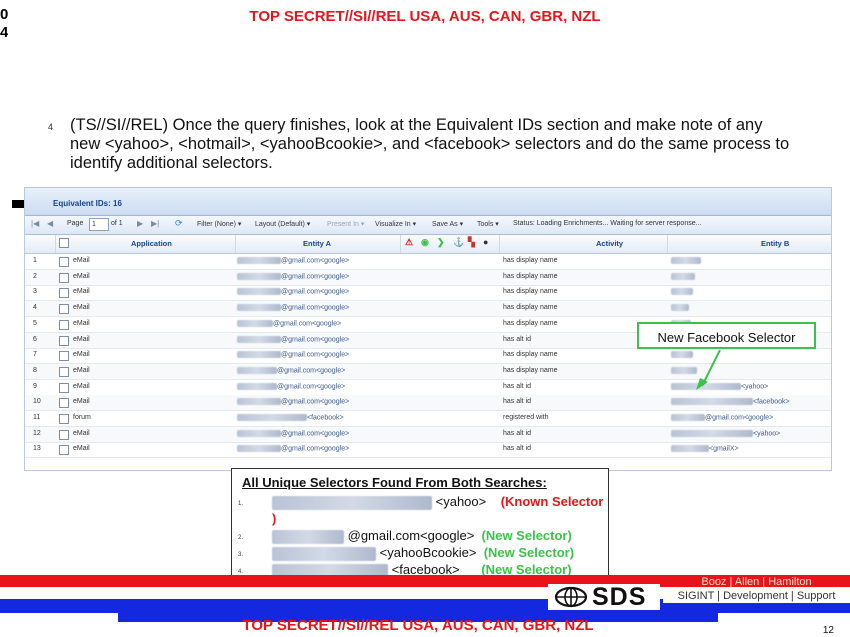 This screenshot has height=637, width=850. Describe the element at coordinates (428, 552) in the screenshot. I see `summary-value-3: <yahooBcookie>` at that location.